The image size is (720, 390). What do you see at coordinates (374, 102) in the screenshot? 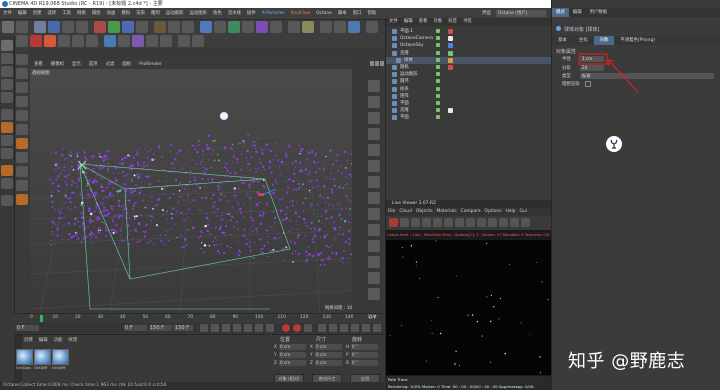
I see `side-tool-2-icon` at bounding box center [374, 102].